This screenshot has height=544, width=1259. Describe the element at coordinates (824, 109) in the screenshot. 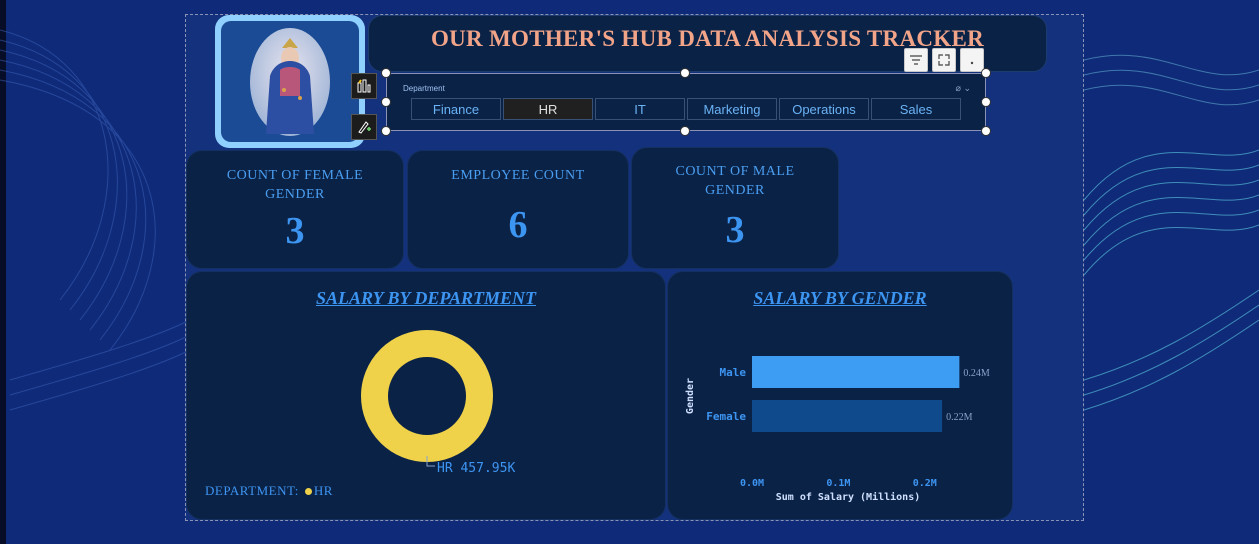

I see `slicer-option-operations: Operations` at that location.